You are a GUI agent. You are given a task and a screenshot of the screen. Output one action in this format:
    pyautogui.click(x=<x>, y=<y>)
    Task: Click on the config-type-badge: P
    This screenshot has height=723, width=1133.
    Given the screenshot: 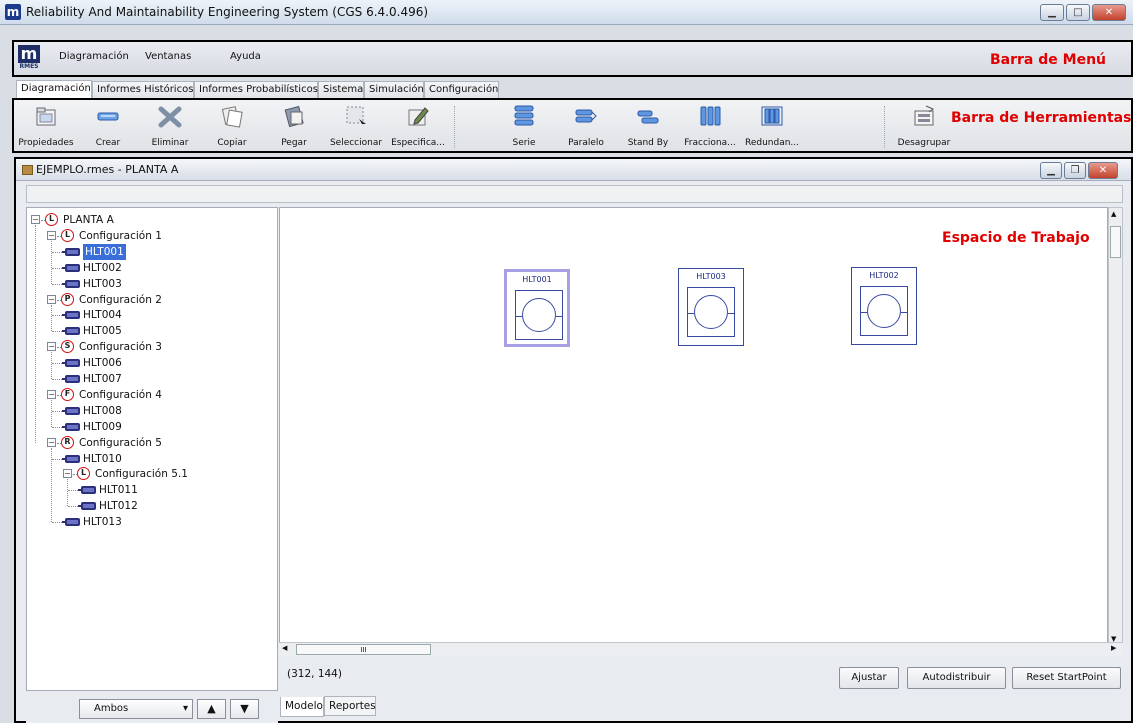 What is the action you would take?
    pyautogui.click(x=67, y=299)
    